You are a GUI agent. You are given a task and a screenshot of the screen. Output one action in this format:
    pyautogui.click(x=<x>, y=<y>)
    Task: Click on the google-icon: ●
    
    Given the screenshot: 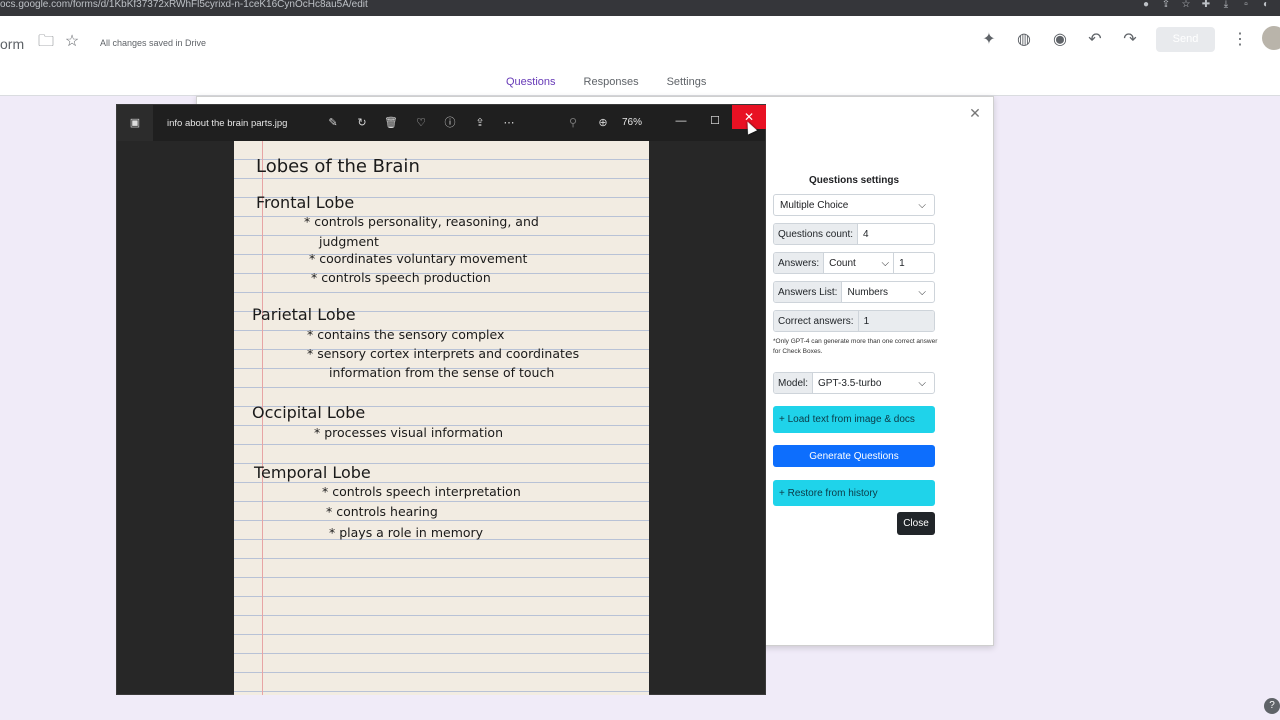 What is the action you would take?
    pyautogui.click(x=1146, y=5)
    